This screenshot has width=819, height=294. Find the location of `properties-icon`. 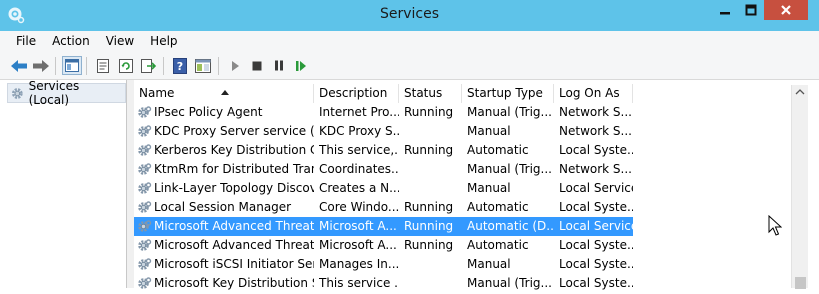

properties-icon is located at coordinates (103, 65).